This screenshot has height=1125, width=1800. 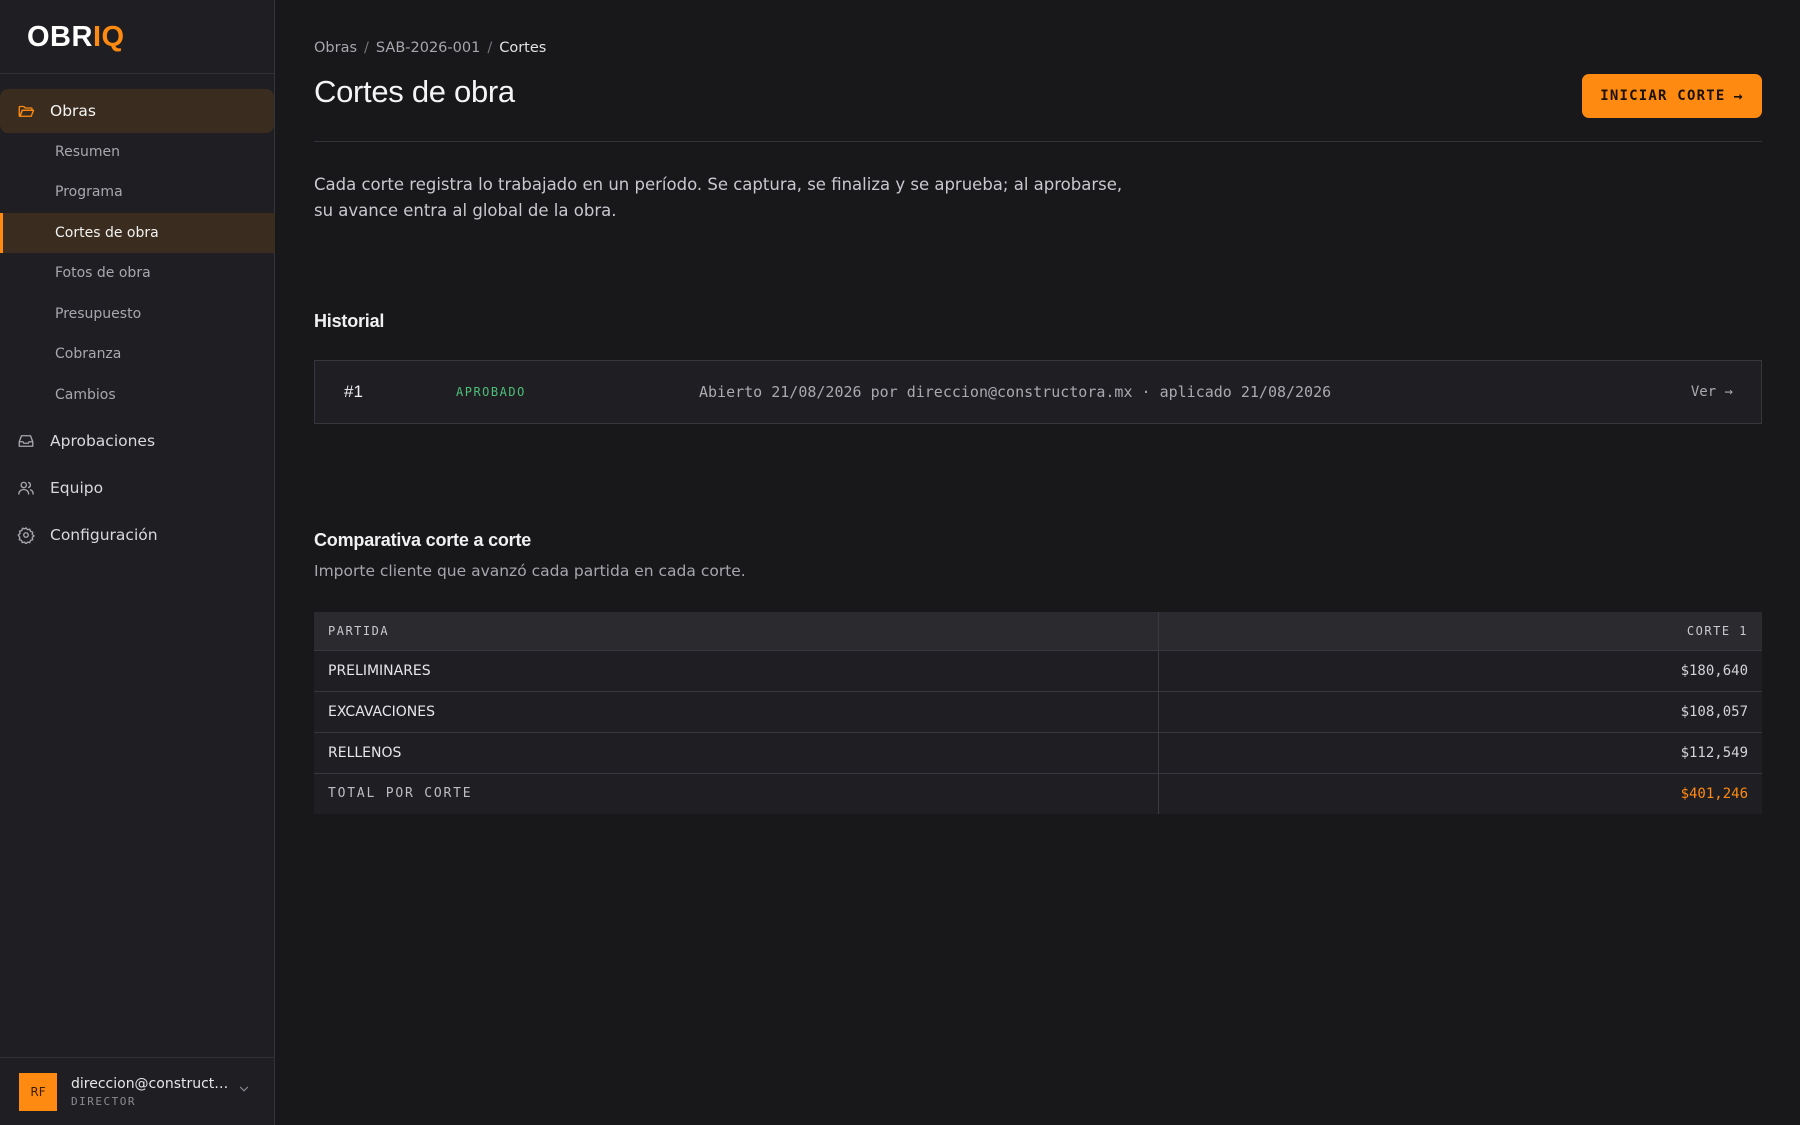 I want to click on table-row: PRELIMINARES $180,640, so click(x=1038, y=671).